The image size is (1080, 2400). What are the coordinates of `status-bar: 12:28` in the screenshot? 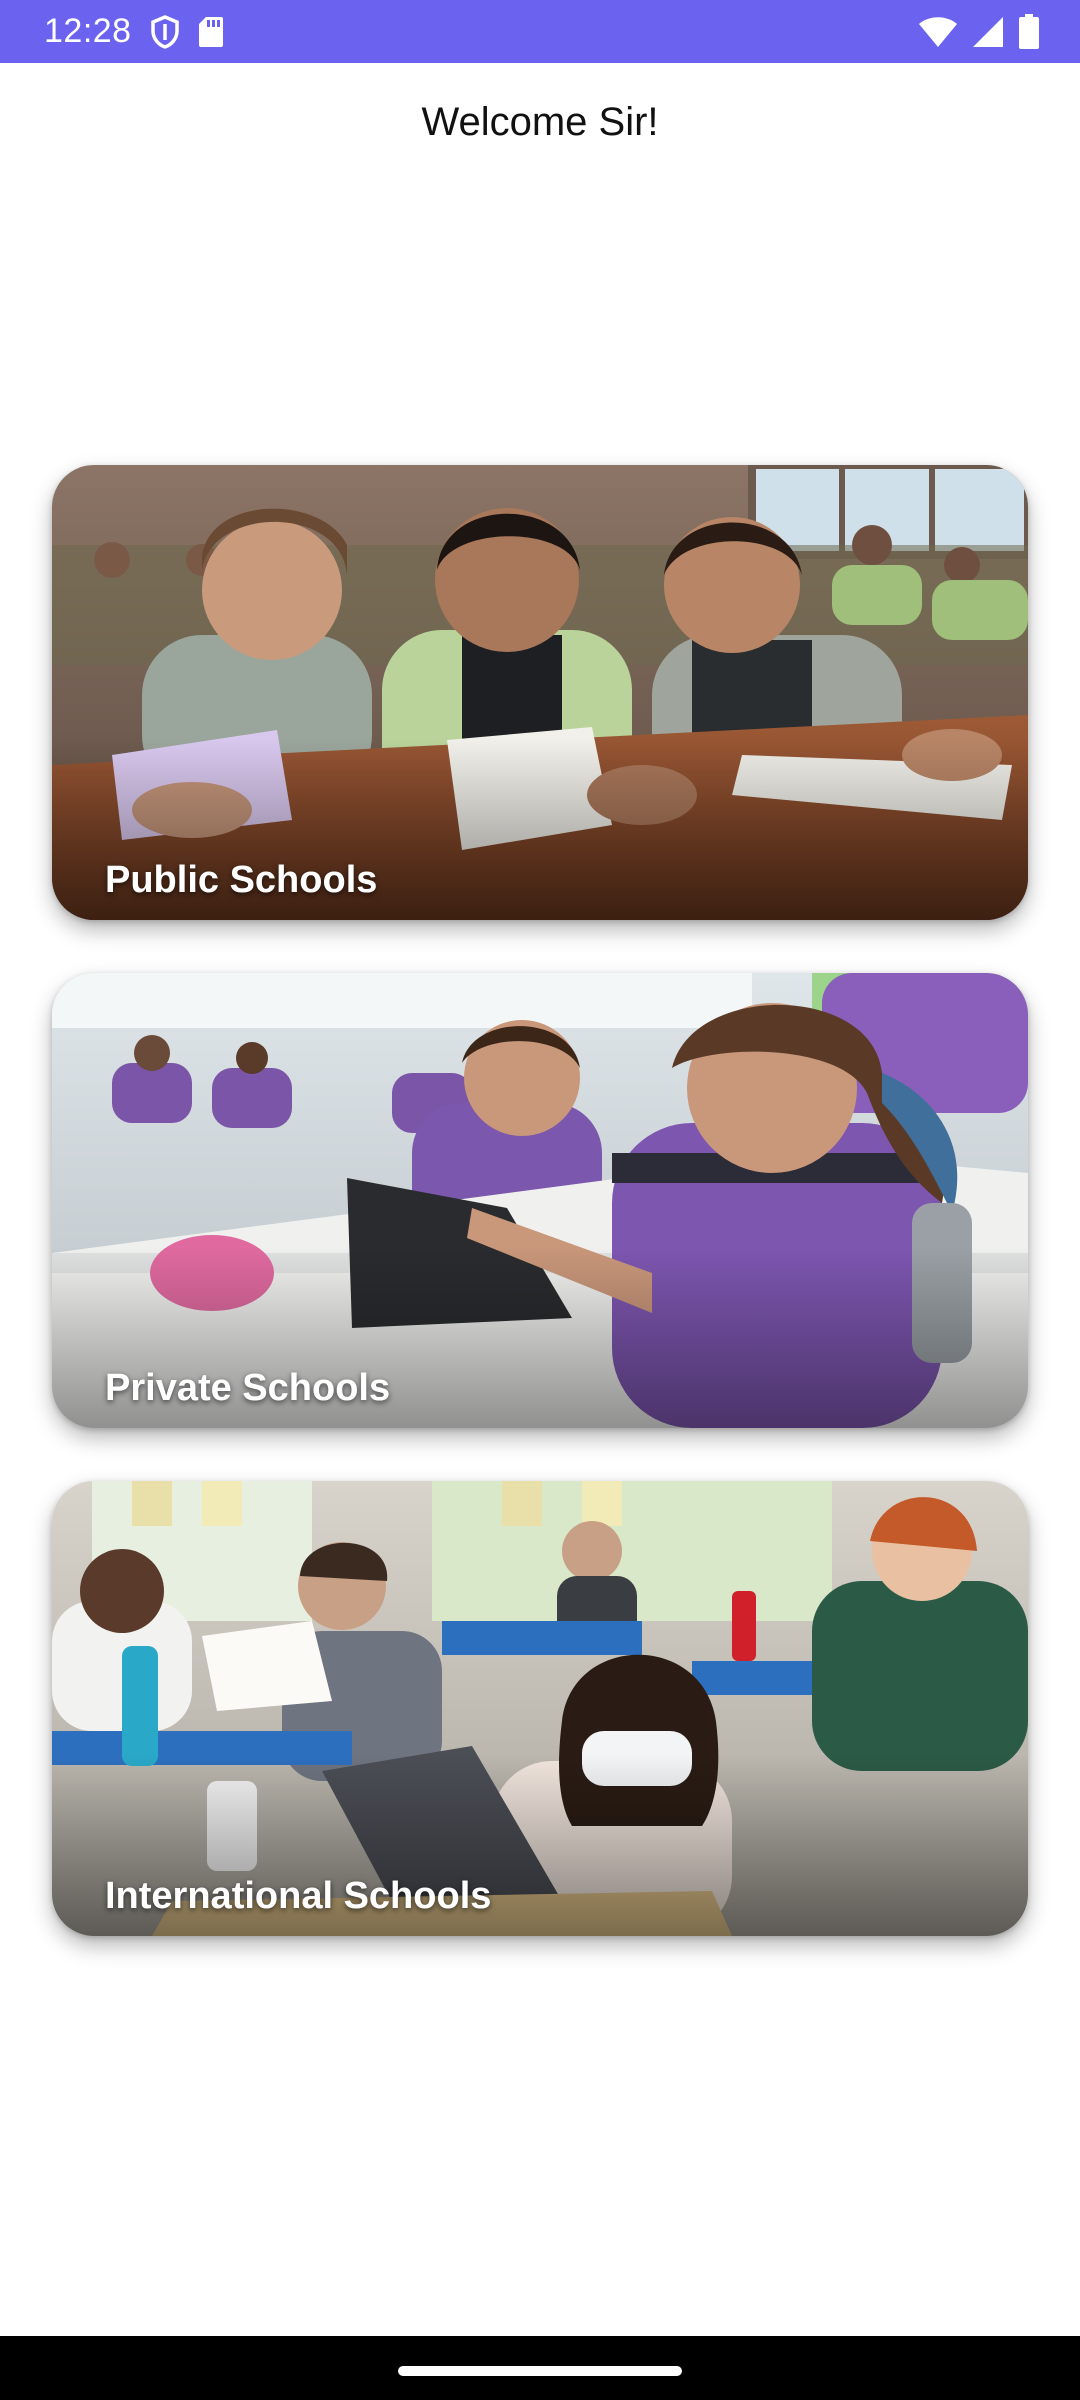 It's located at (540, 31).